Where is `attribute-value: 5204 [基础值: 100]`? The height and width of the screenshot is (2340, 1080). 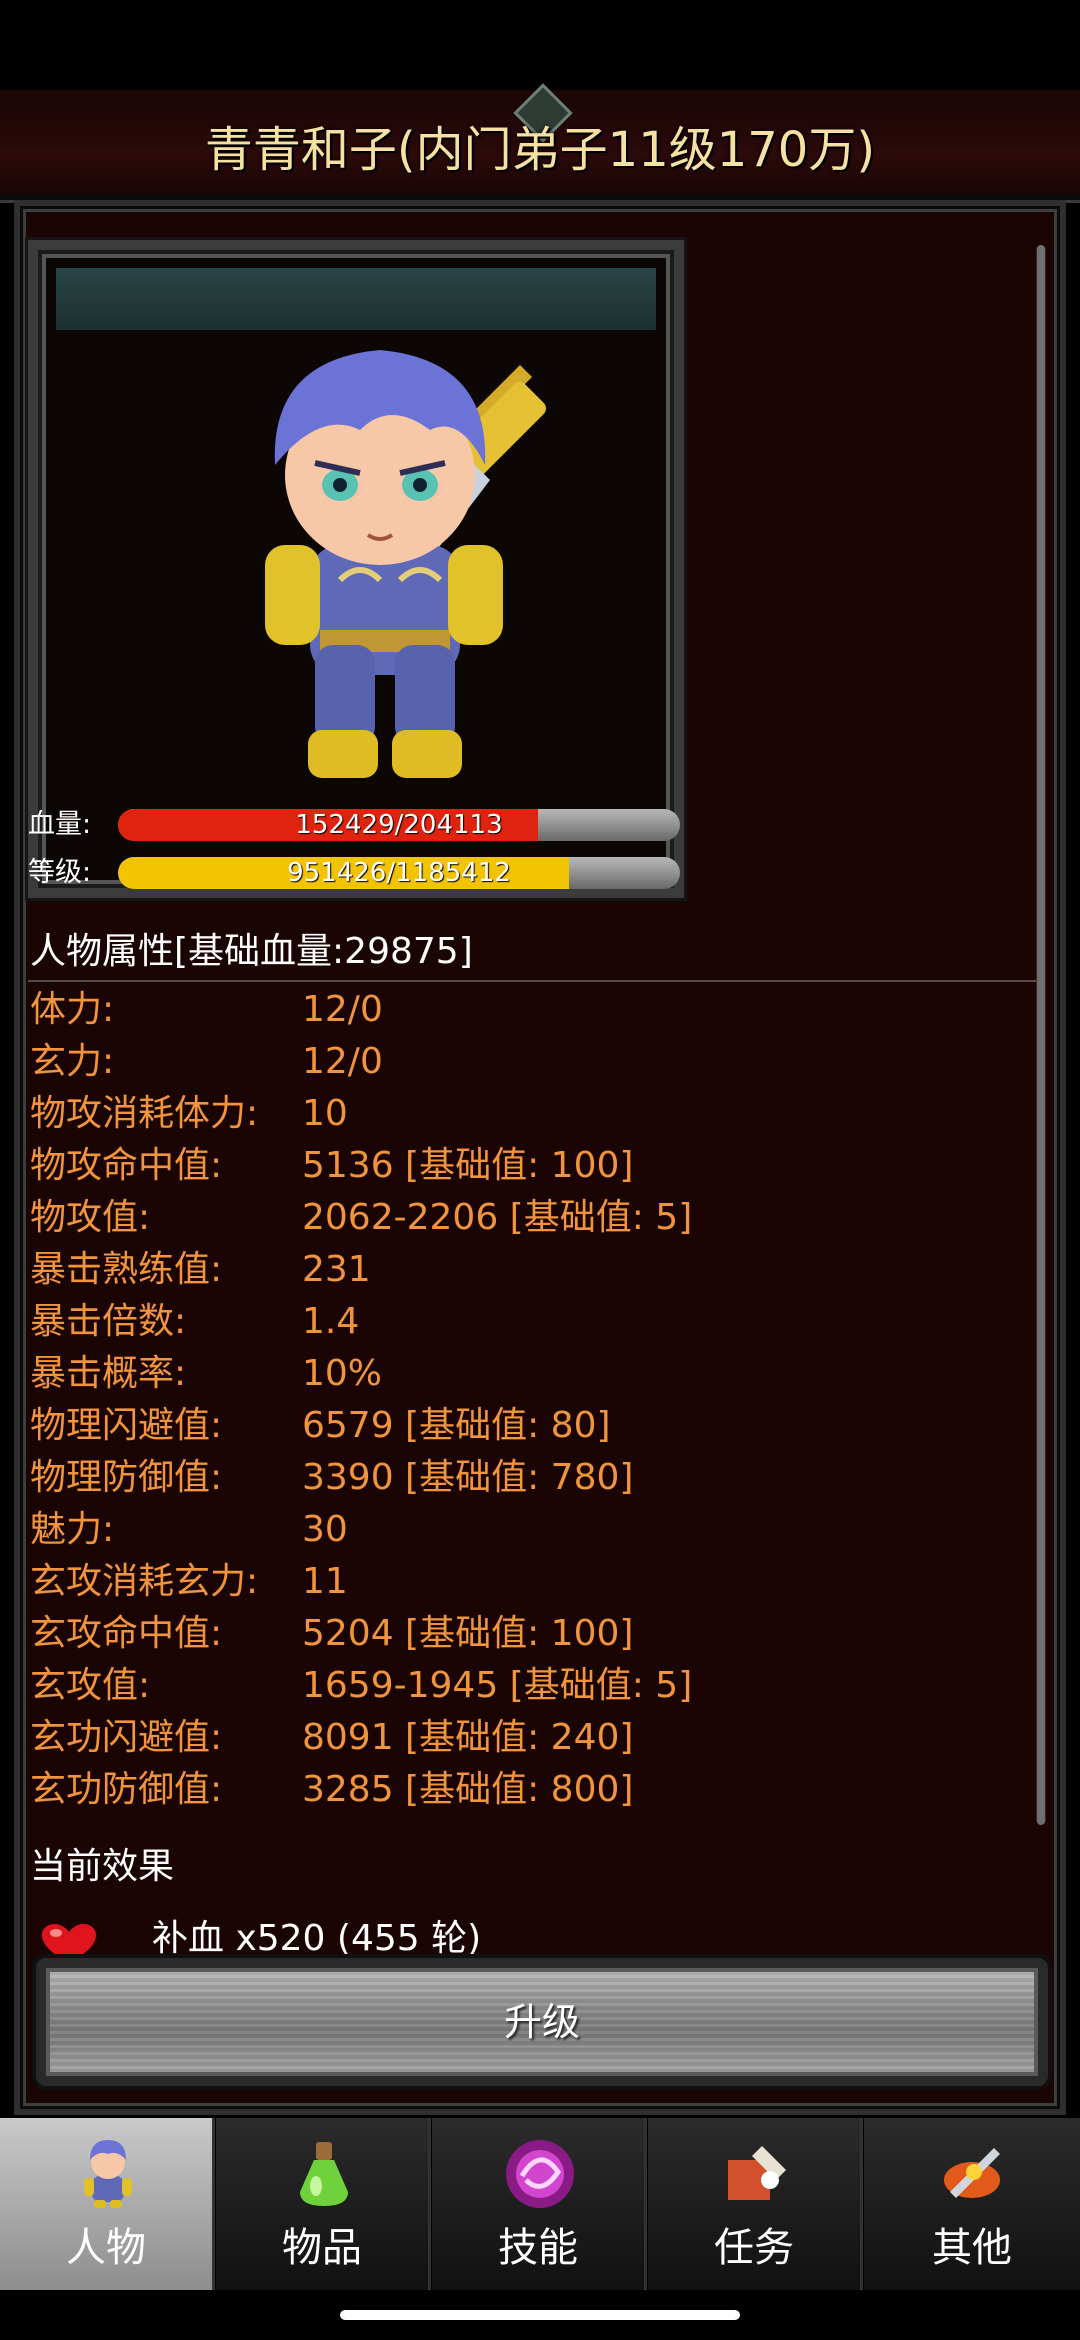 attribute-value: 5204 [基础值: 100] is located at coordinates (468, 1633).